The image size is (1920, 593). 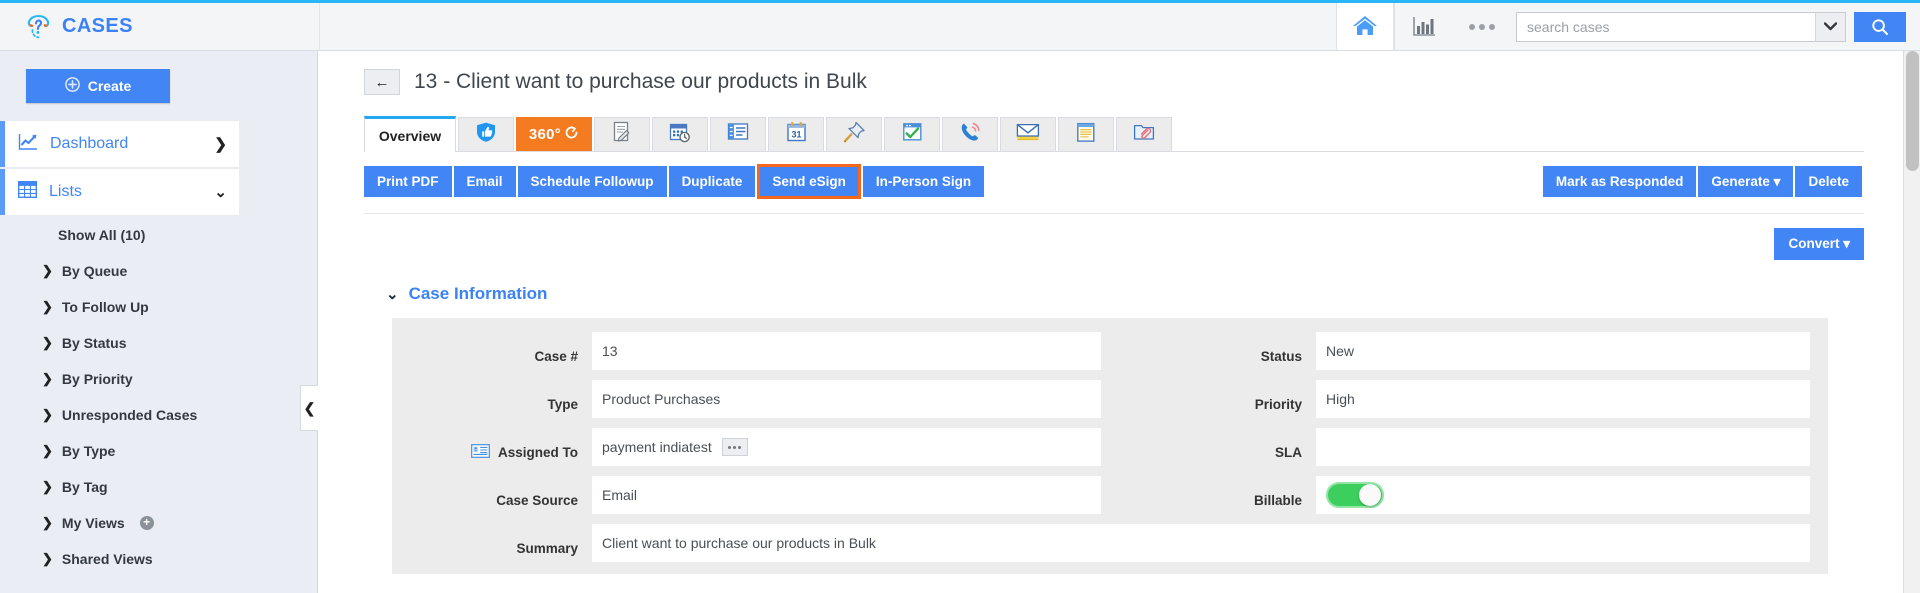 I want to click on duplicate-button: Duplicate, so click(x=712, y=181).